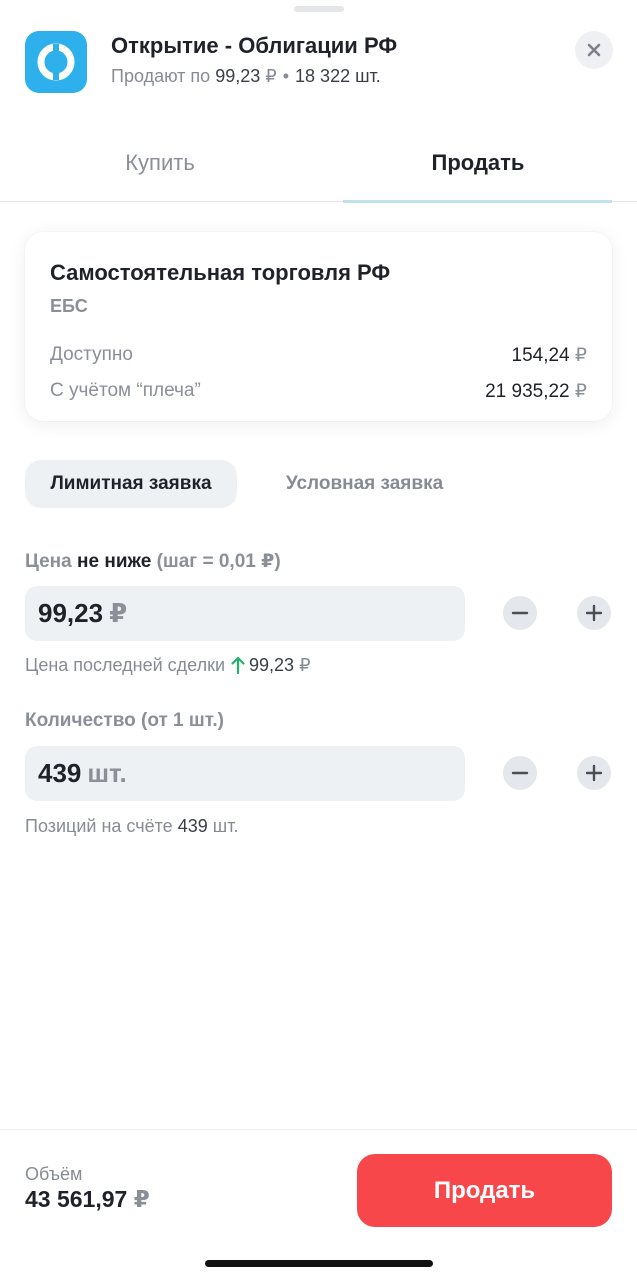 The image size is (637, 1280). What do you see at coordinates (527, 391) in the screenshot?
I see `leverage-value: 21 935,22` at bounding box center [527, 391].